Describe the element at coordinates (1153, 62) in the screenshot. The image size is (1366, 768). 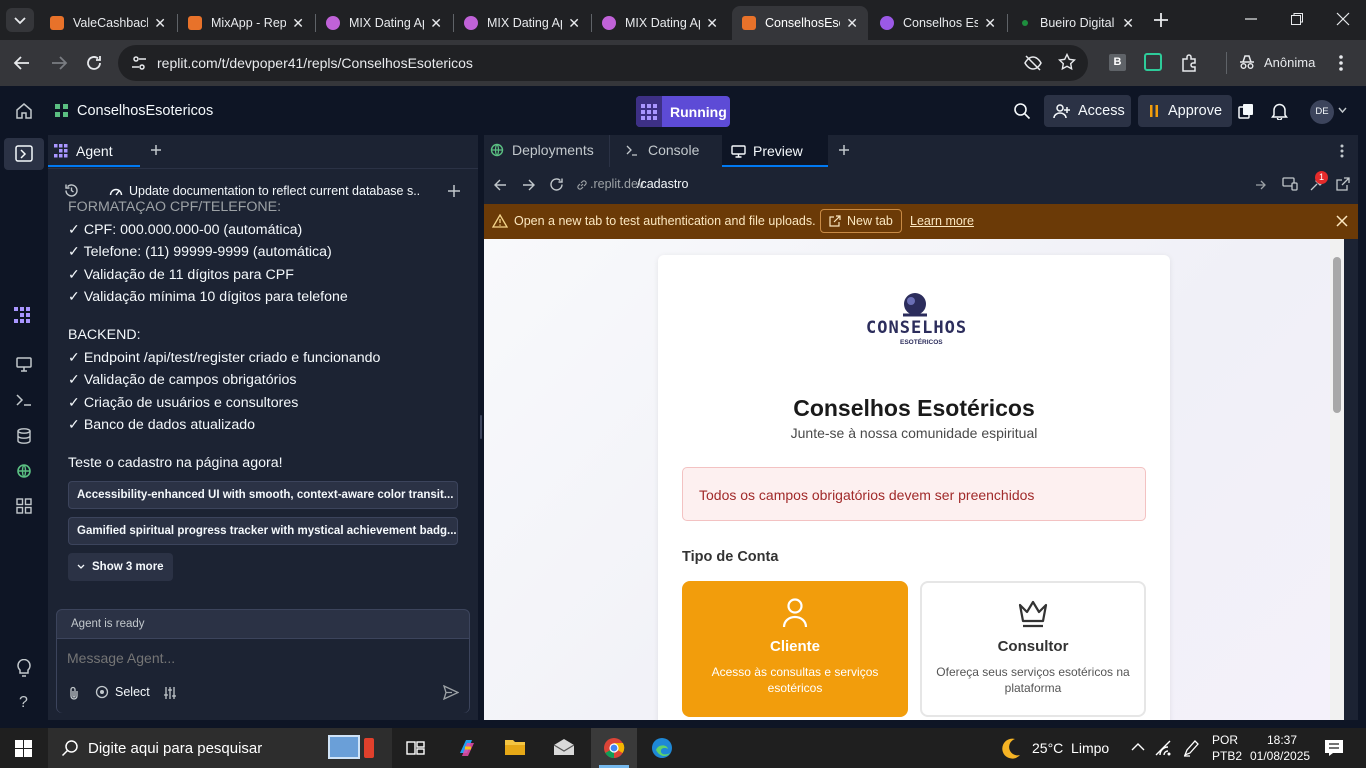
I see `extension-green-icon` at that location.